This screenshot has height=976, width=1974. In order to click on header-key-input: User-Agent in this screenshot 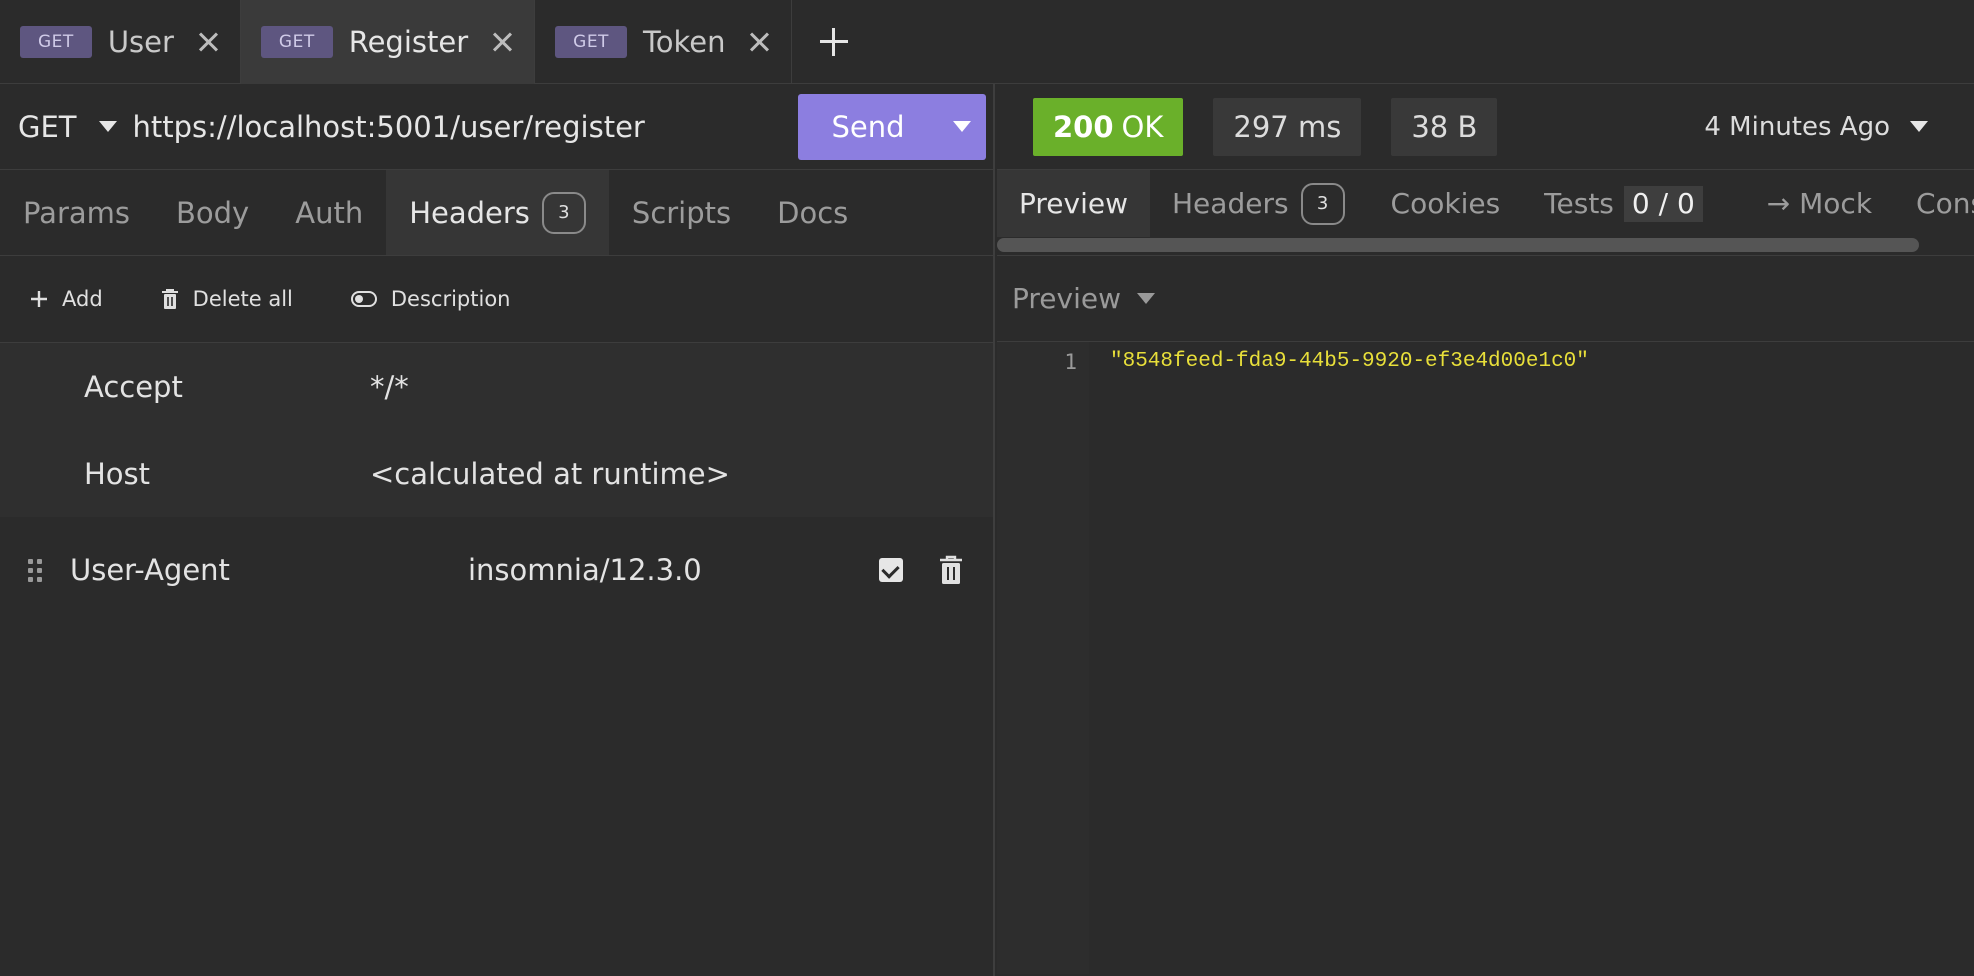, I will do `click(269, 570)`.